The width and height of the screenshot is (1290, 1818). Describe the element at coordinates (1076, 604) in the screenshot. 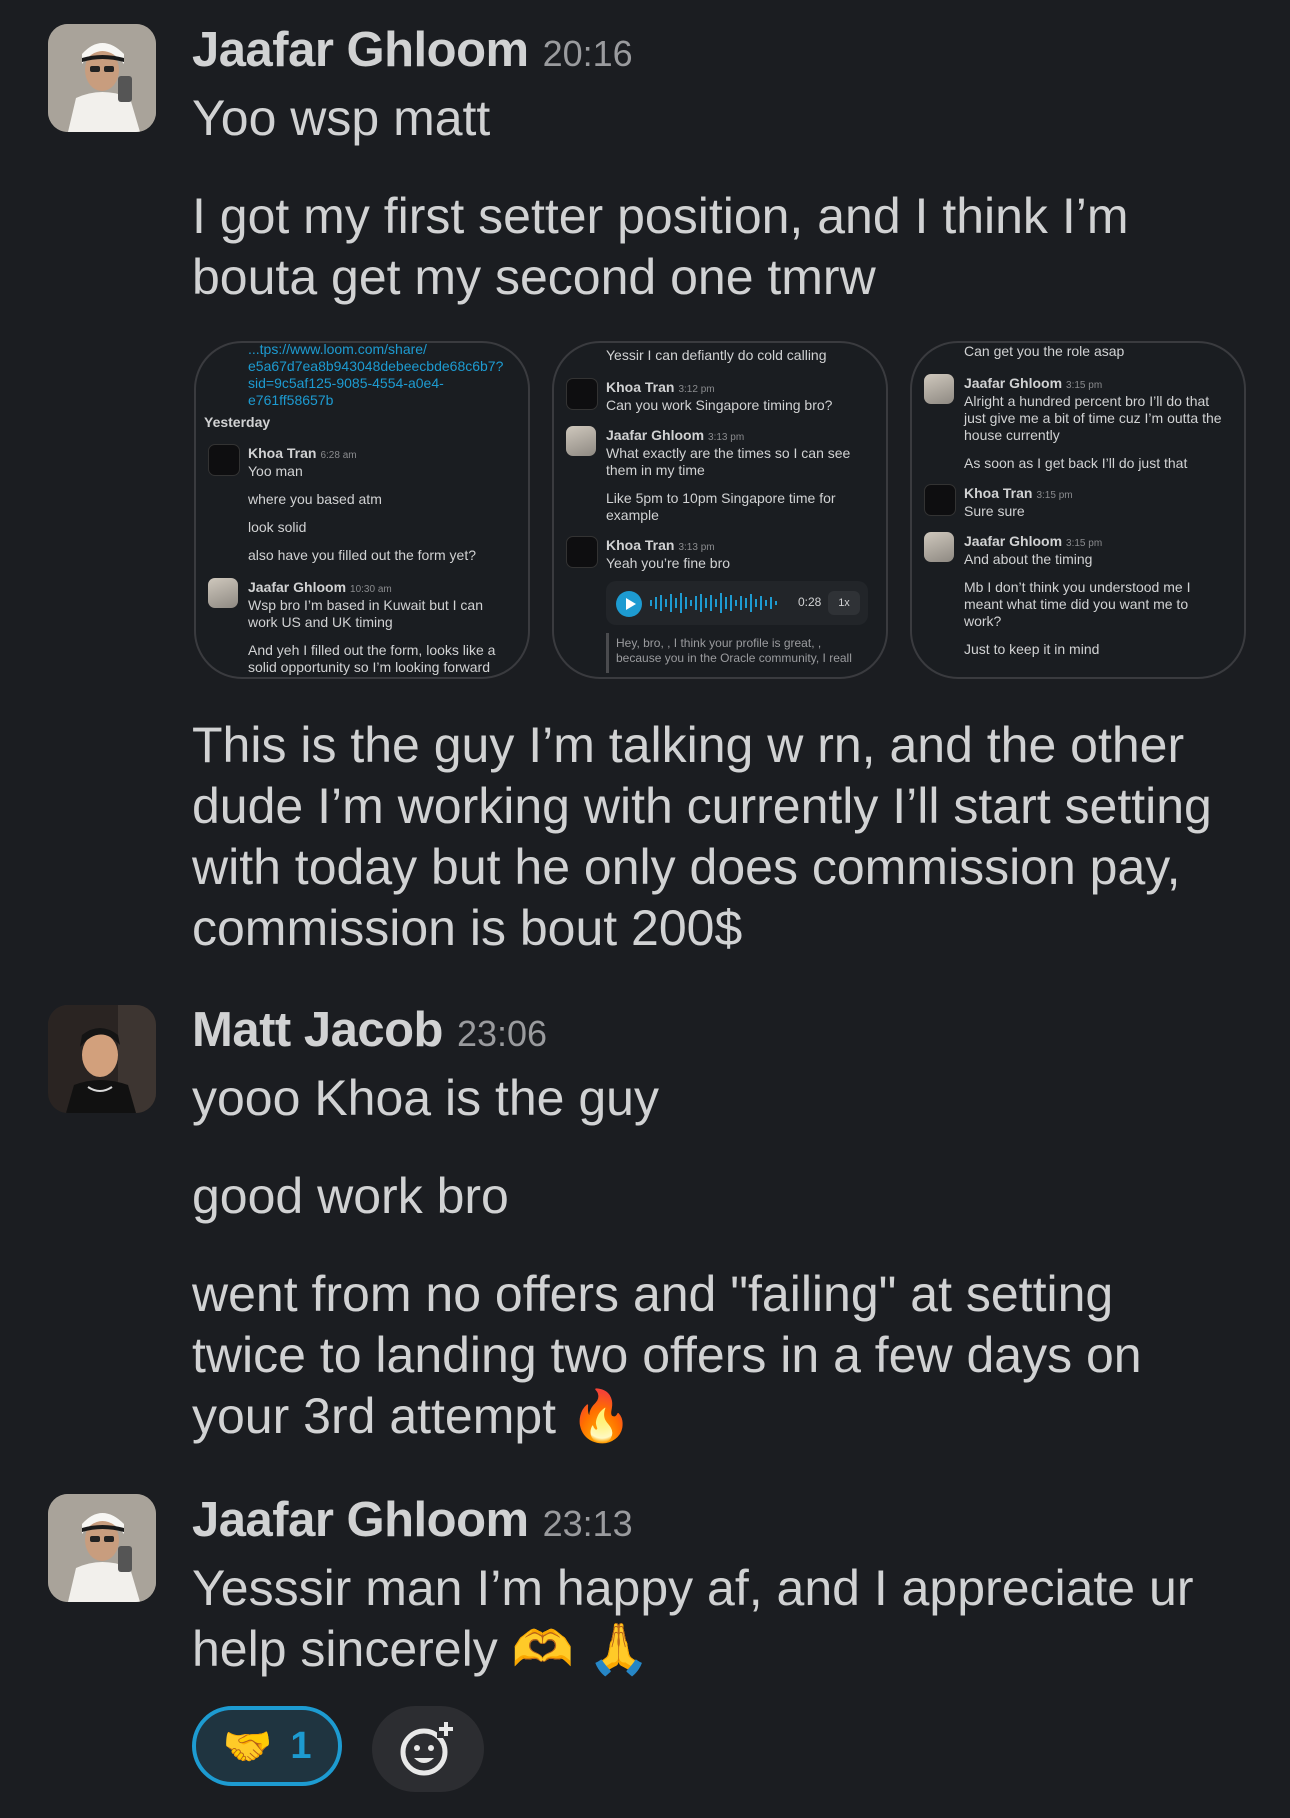

I see `message-text: meant what time did you want me to` at that location.